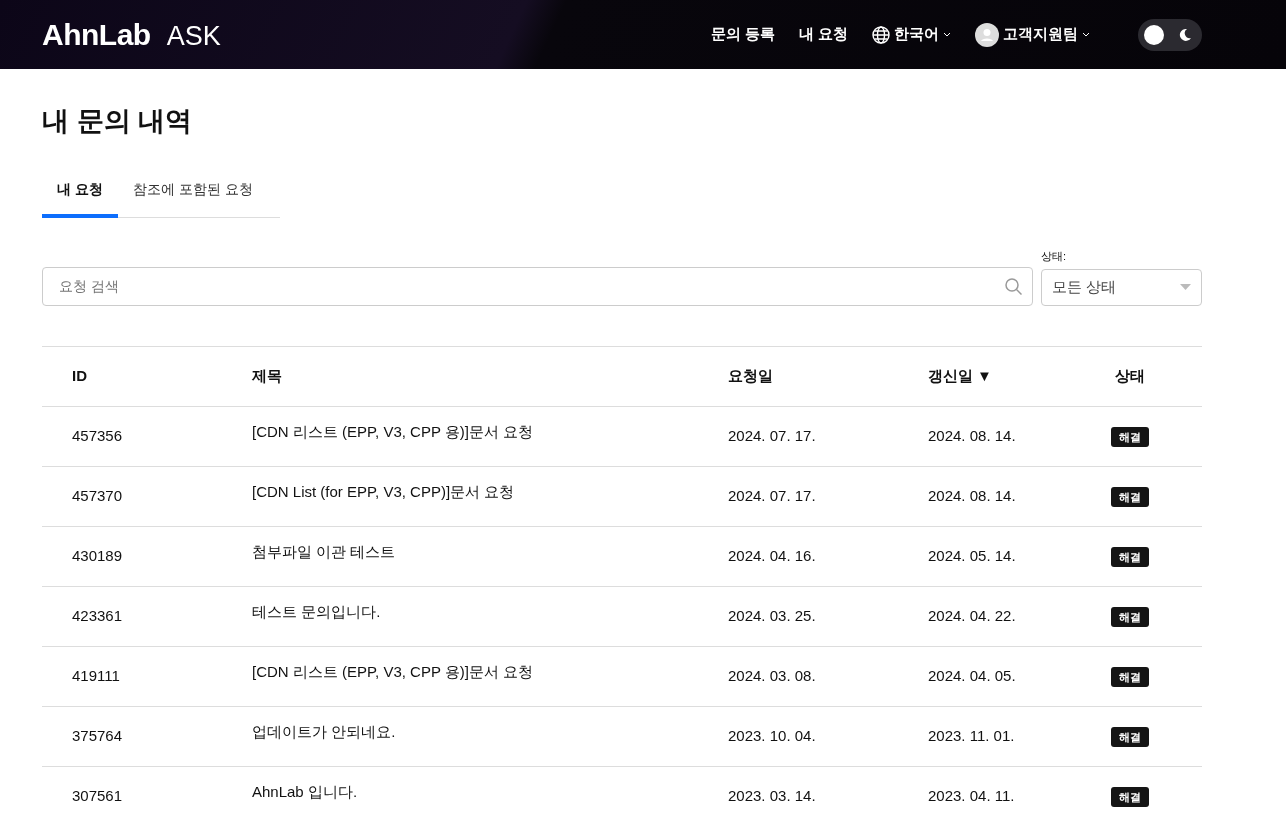  What do you see at coordinates (798, 376) in the screenshot?
I see `column-header: 요청일` at bounding box center [798, 376].